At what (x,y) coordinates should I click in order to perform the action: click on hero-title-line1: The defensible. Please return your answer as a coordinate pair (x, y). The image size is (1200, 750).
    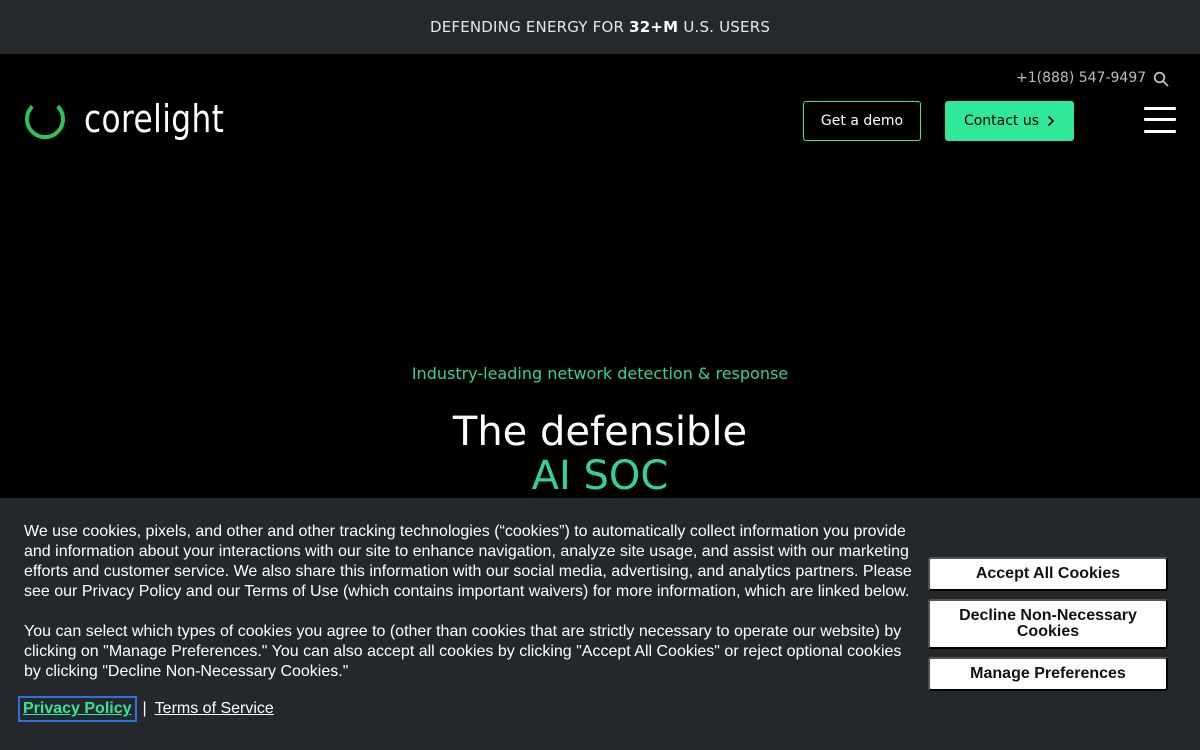
    Looking at the image, I should click on (600, 432).